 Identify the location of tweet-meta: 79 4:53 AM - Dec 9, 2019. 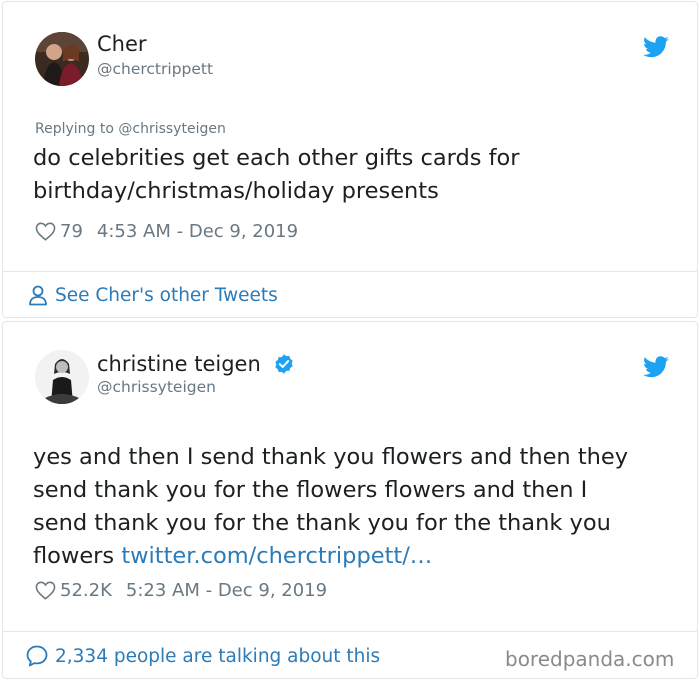
(166, 231).